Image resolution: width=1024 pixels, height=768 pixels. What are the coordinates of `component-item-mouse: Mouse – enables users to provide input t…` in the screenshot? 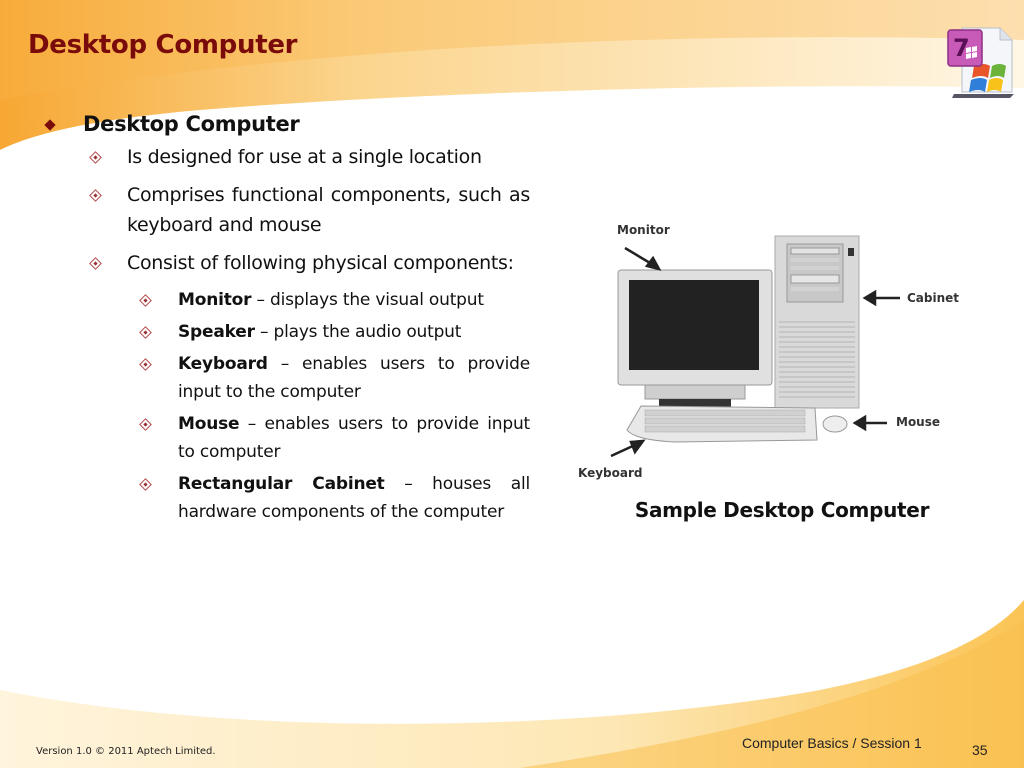 It's located at (285, 438).